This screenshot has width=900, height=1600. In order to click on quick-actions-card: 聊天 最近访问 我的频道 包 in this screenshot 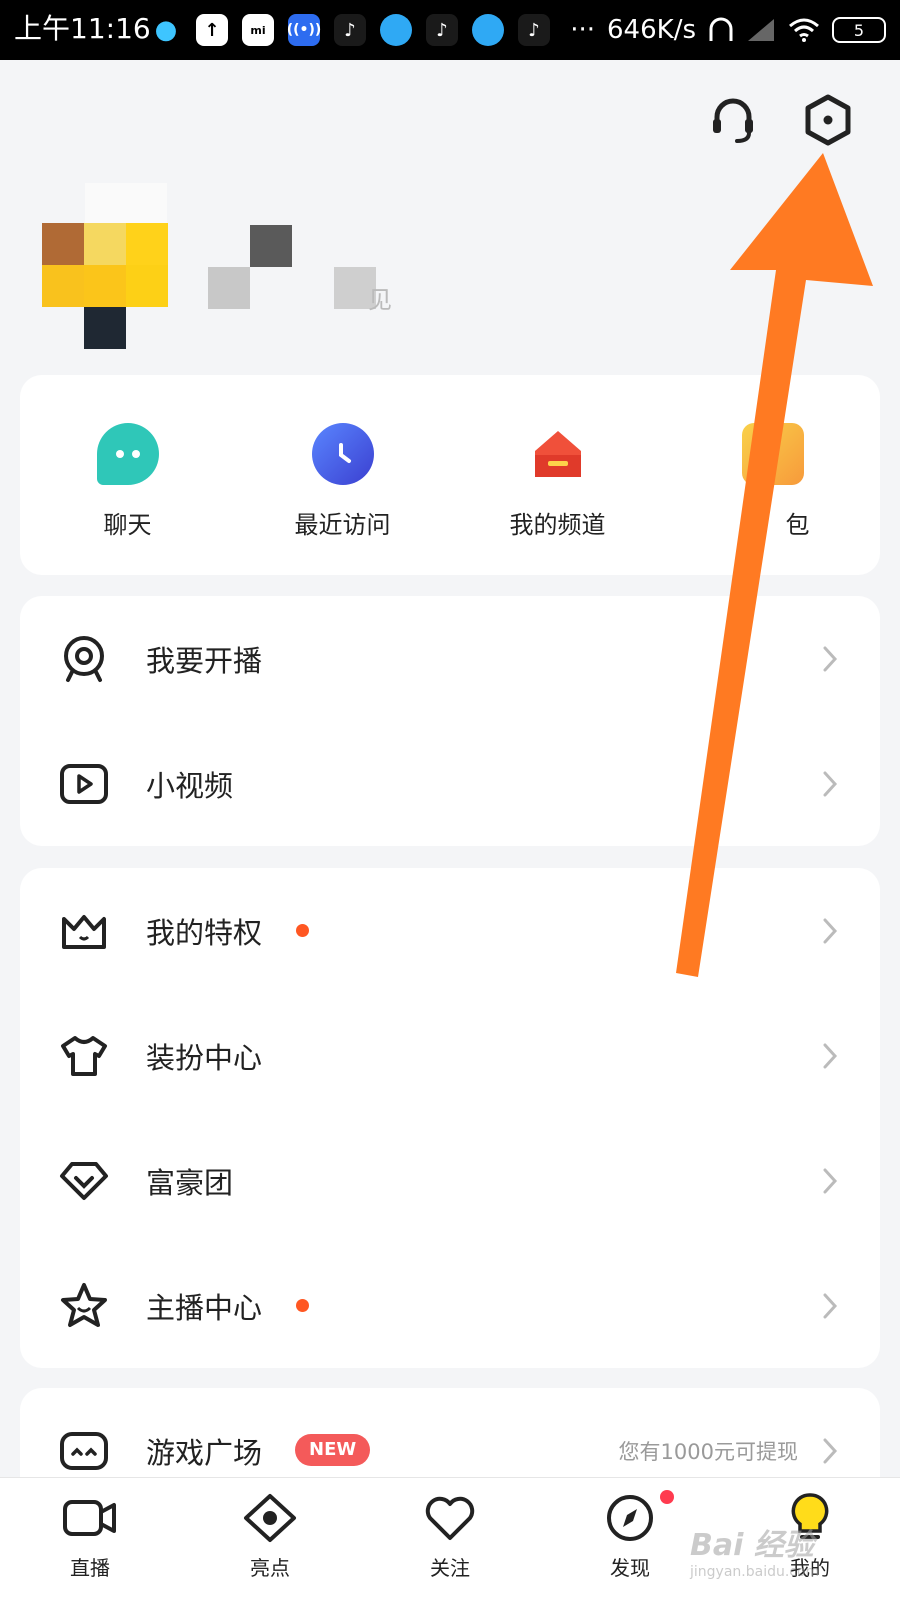, I will do `click(450, 475)`.